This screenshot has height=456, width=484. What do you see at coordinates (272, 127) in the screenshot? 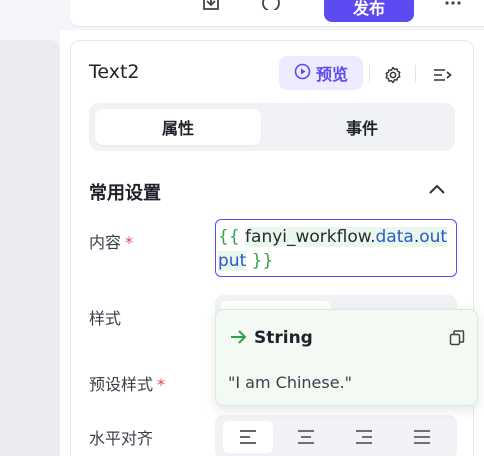
I see `panel-tabs: 属性 事件` at bounding box center [272, 127].